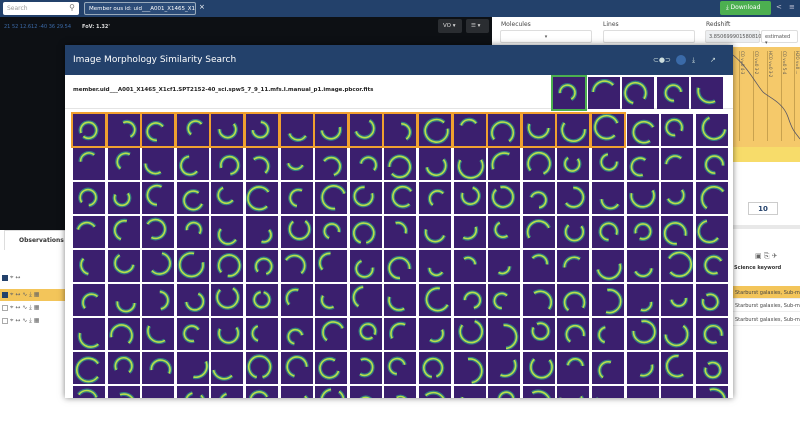 The width and height of the screenshot is (800, 442). What do you see at coordinates (5, 320) in the screenshot?
I see `checkbox` at bounding box center [5, 320].